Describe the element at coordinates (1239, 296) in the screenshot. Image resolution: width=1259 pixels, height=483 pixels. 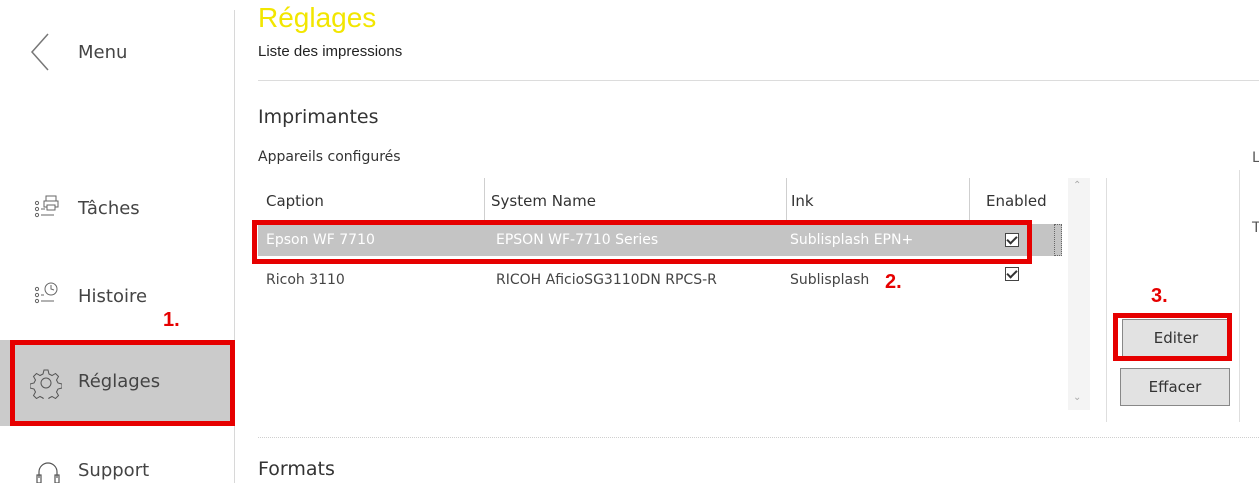
I see `right-panel-divider` at that location.